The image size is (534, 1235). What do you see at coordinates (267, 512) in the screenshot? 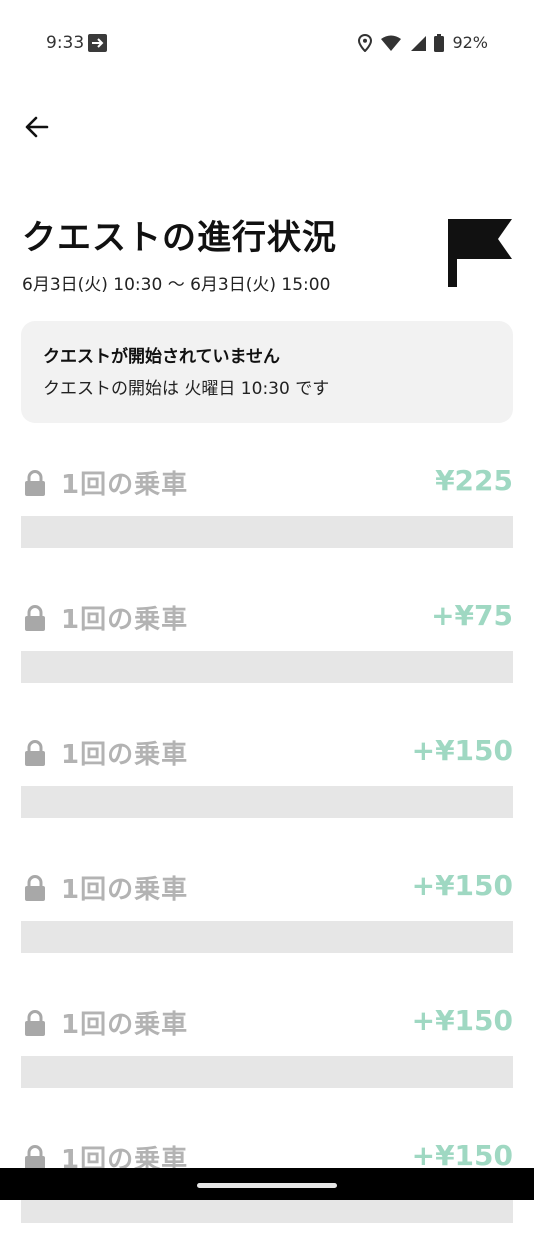
I see `milestone-row: 1回の乗車 ¥225` at bounding box center [267, 512].